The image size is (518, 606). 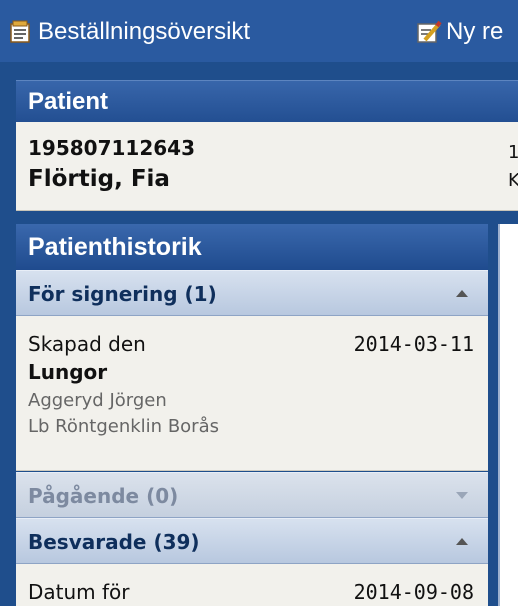 What do you see at coordinates (103, 496) in the screenshot?
I see `section-label: Pågående (0)` at bounding box center [103, 496].